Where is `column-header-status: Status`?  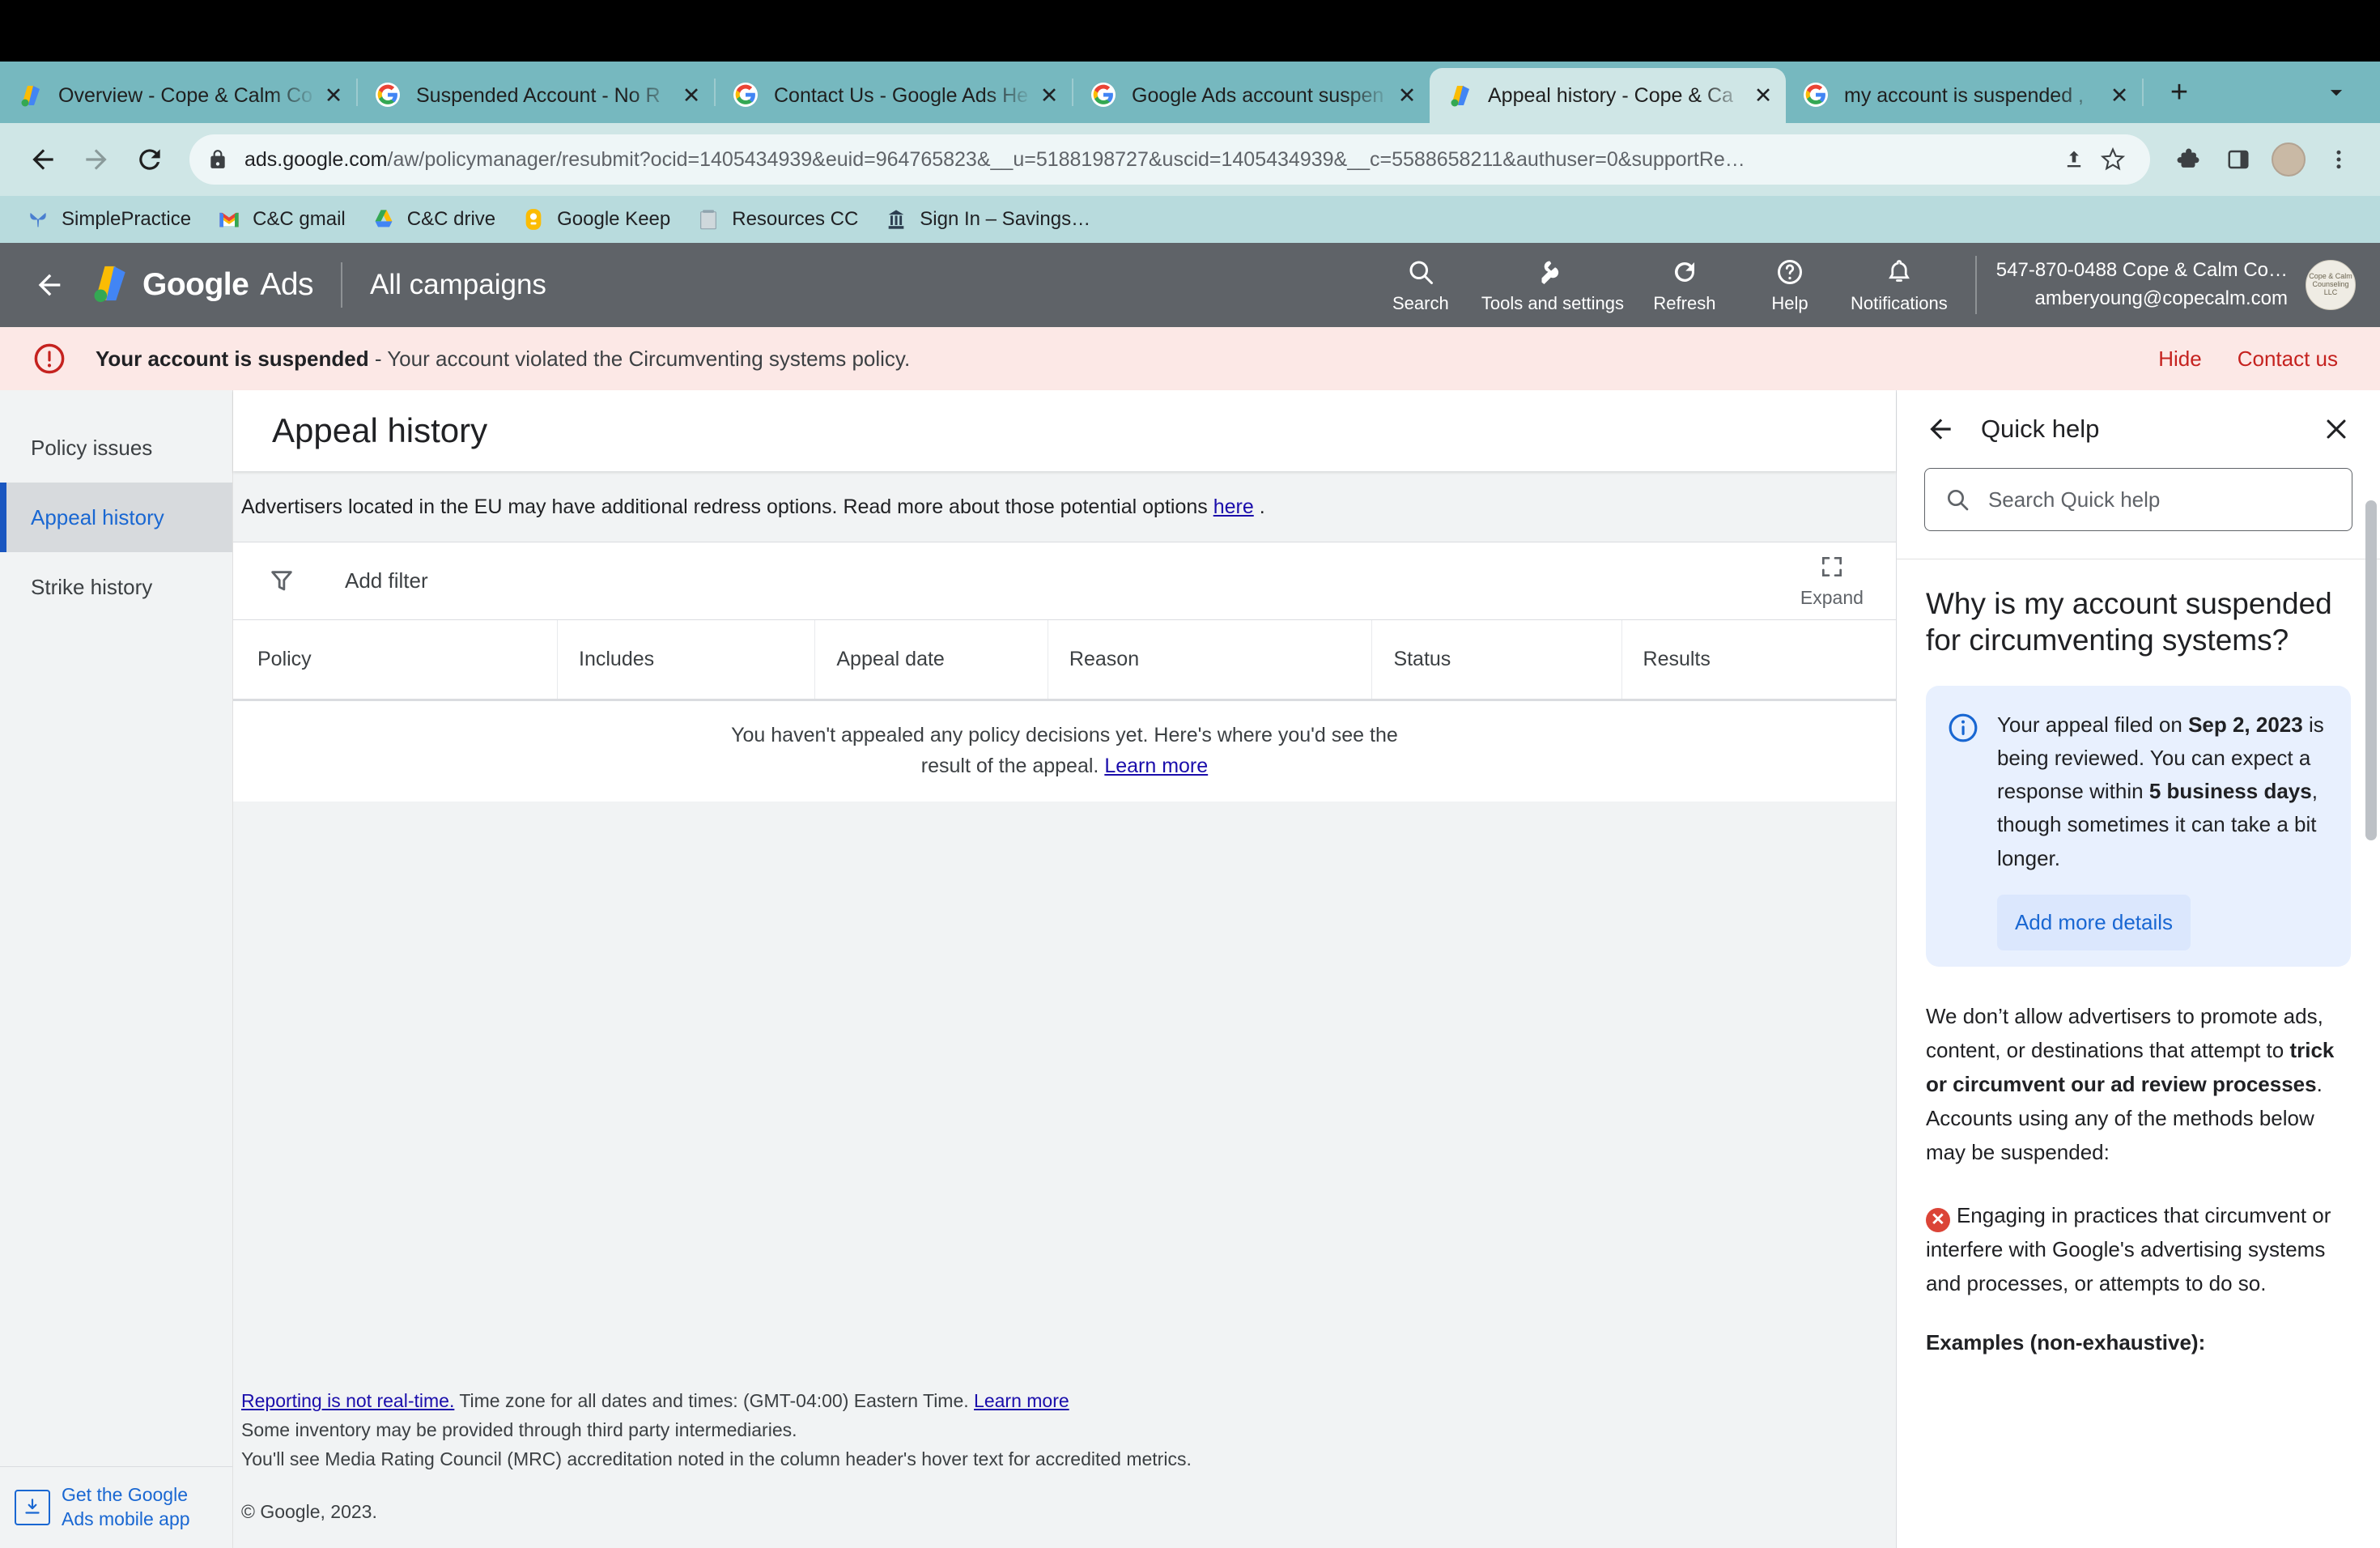
column-header-status: Status is located at coordinates (1497, 661).